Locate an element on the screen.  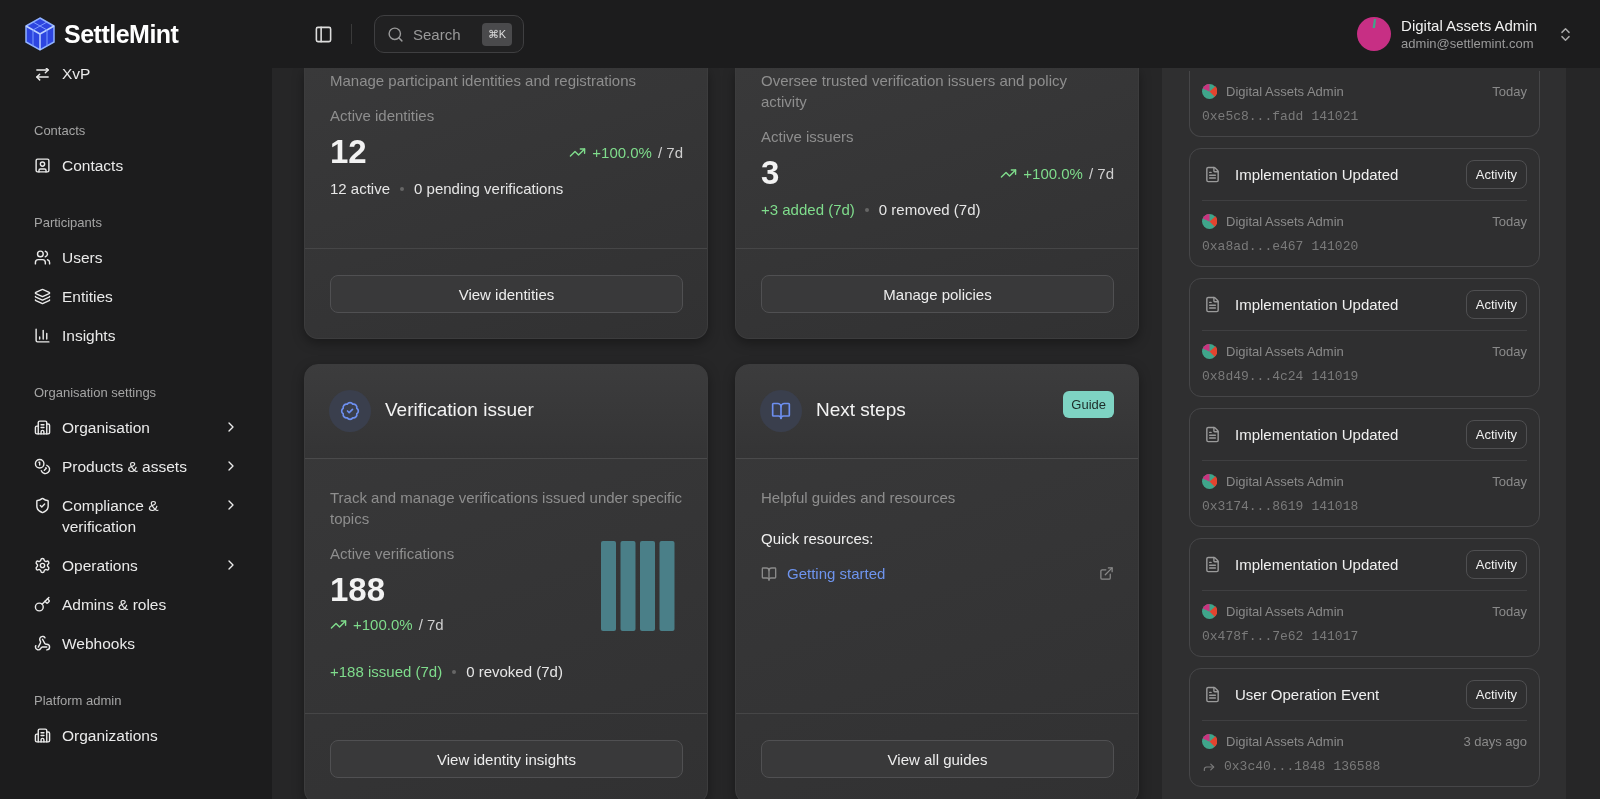
card-description: Oversee trusted verification issuers and policy activity is located at coordinates (914, 91).